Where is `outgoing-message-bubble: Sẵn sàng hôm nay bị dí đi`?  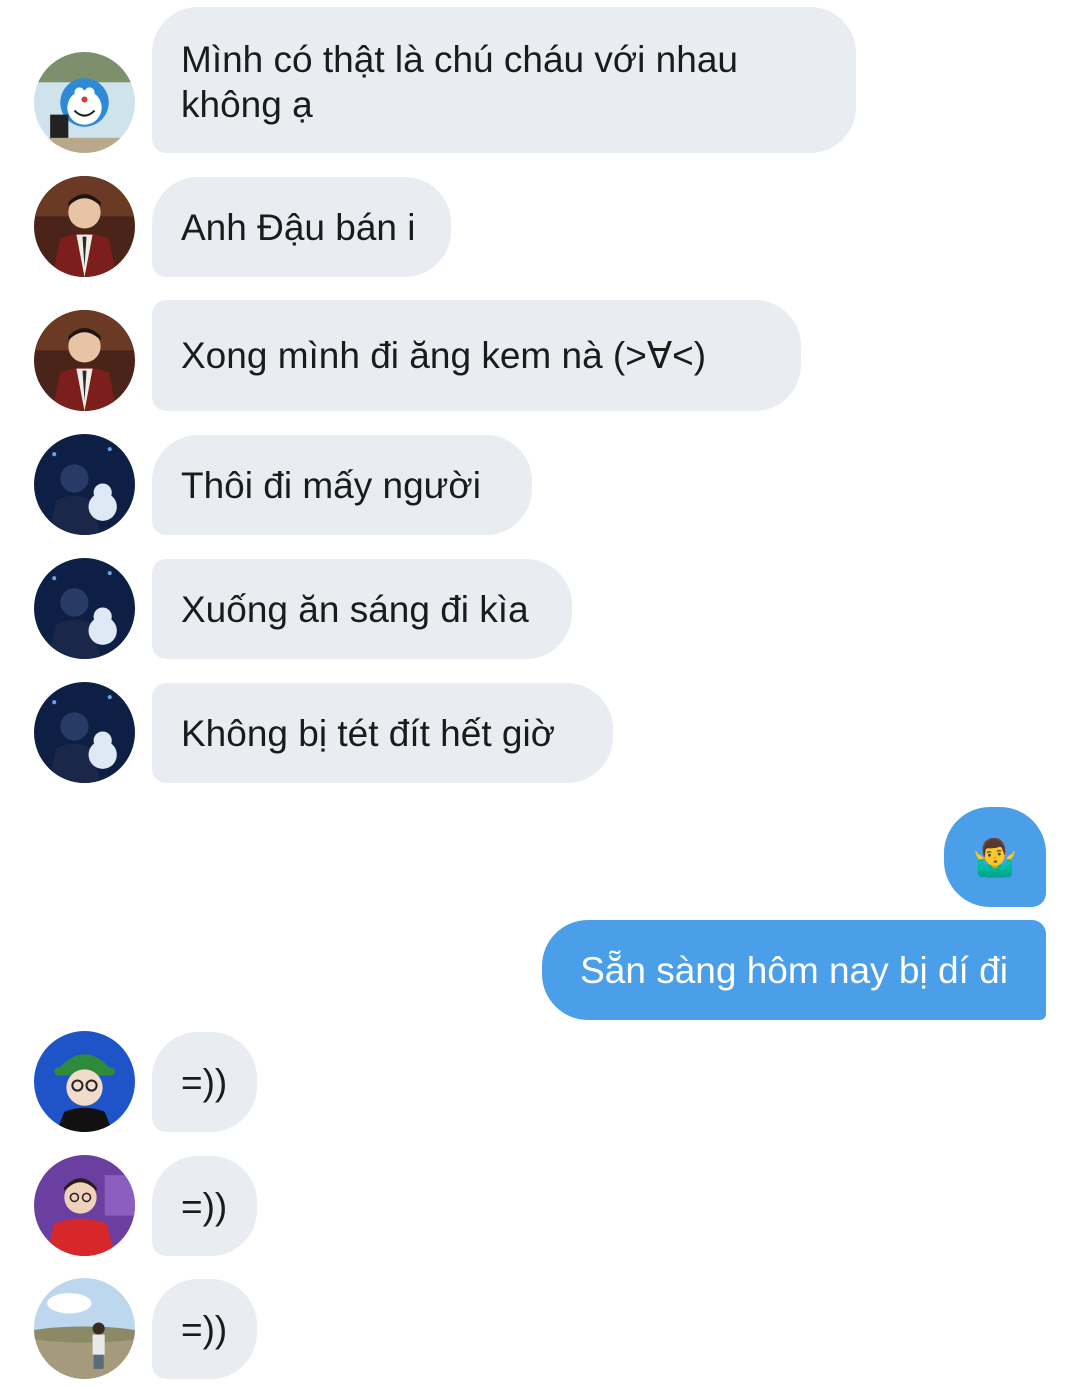
outgoing-message-bubble: Sẵn sàng hôm nay bị dí đi is located at coordinates (794, 970).